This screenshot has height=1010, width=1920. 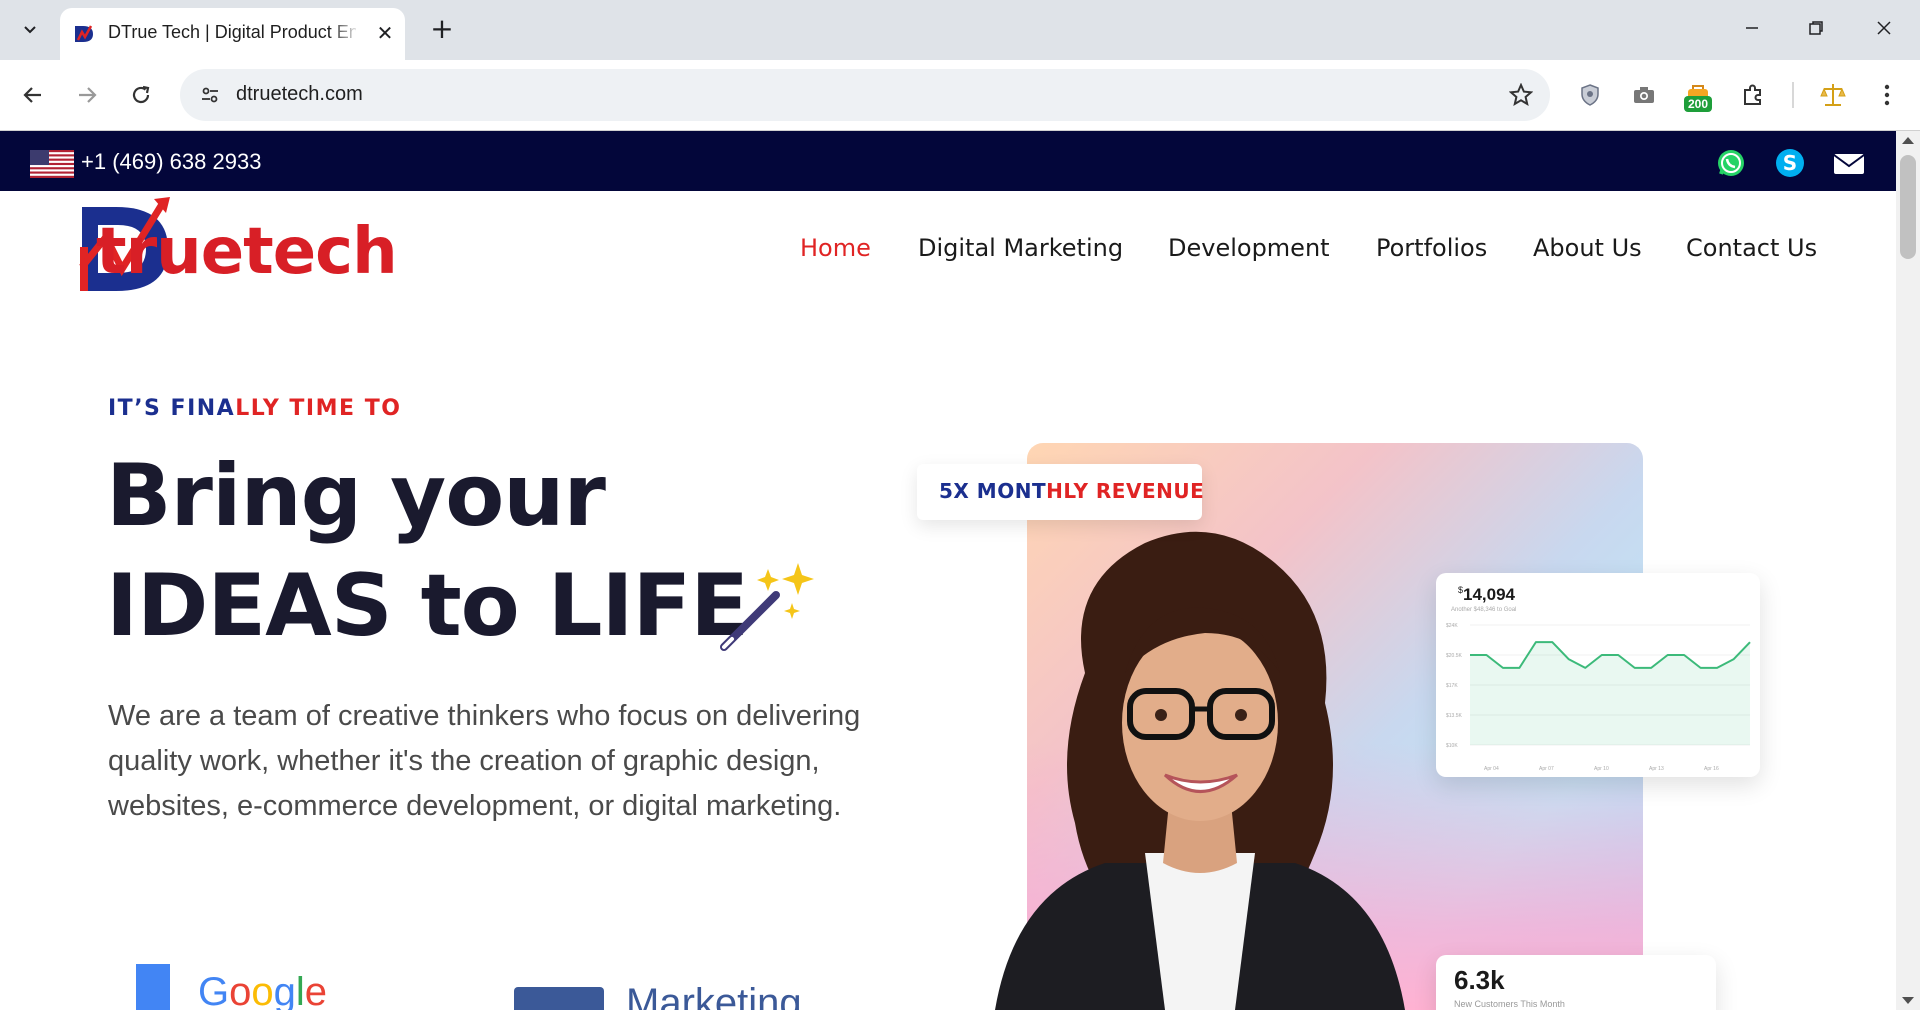 What do you see at coordinates (1484, 610) in the screenshot?
I see `stats-subtitle: Another $48,346 to Goal` at bounding box center [1484, 610].